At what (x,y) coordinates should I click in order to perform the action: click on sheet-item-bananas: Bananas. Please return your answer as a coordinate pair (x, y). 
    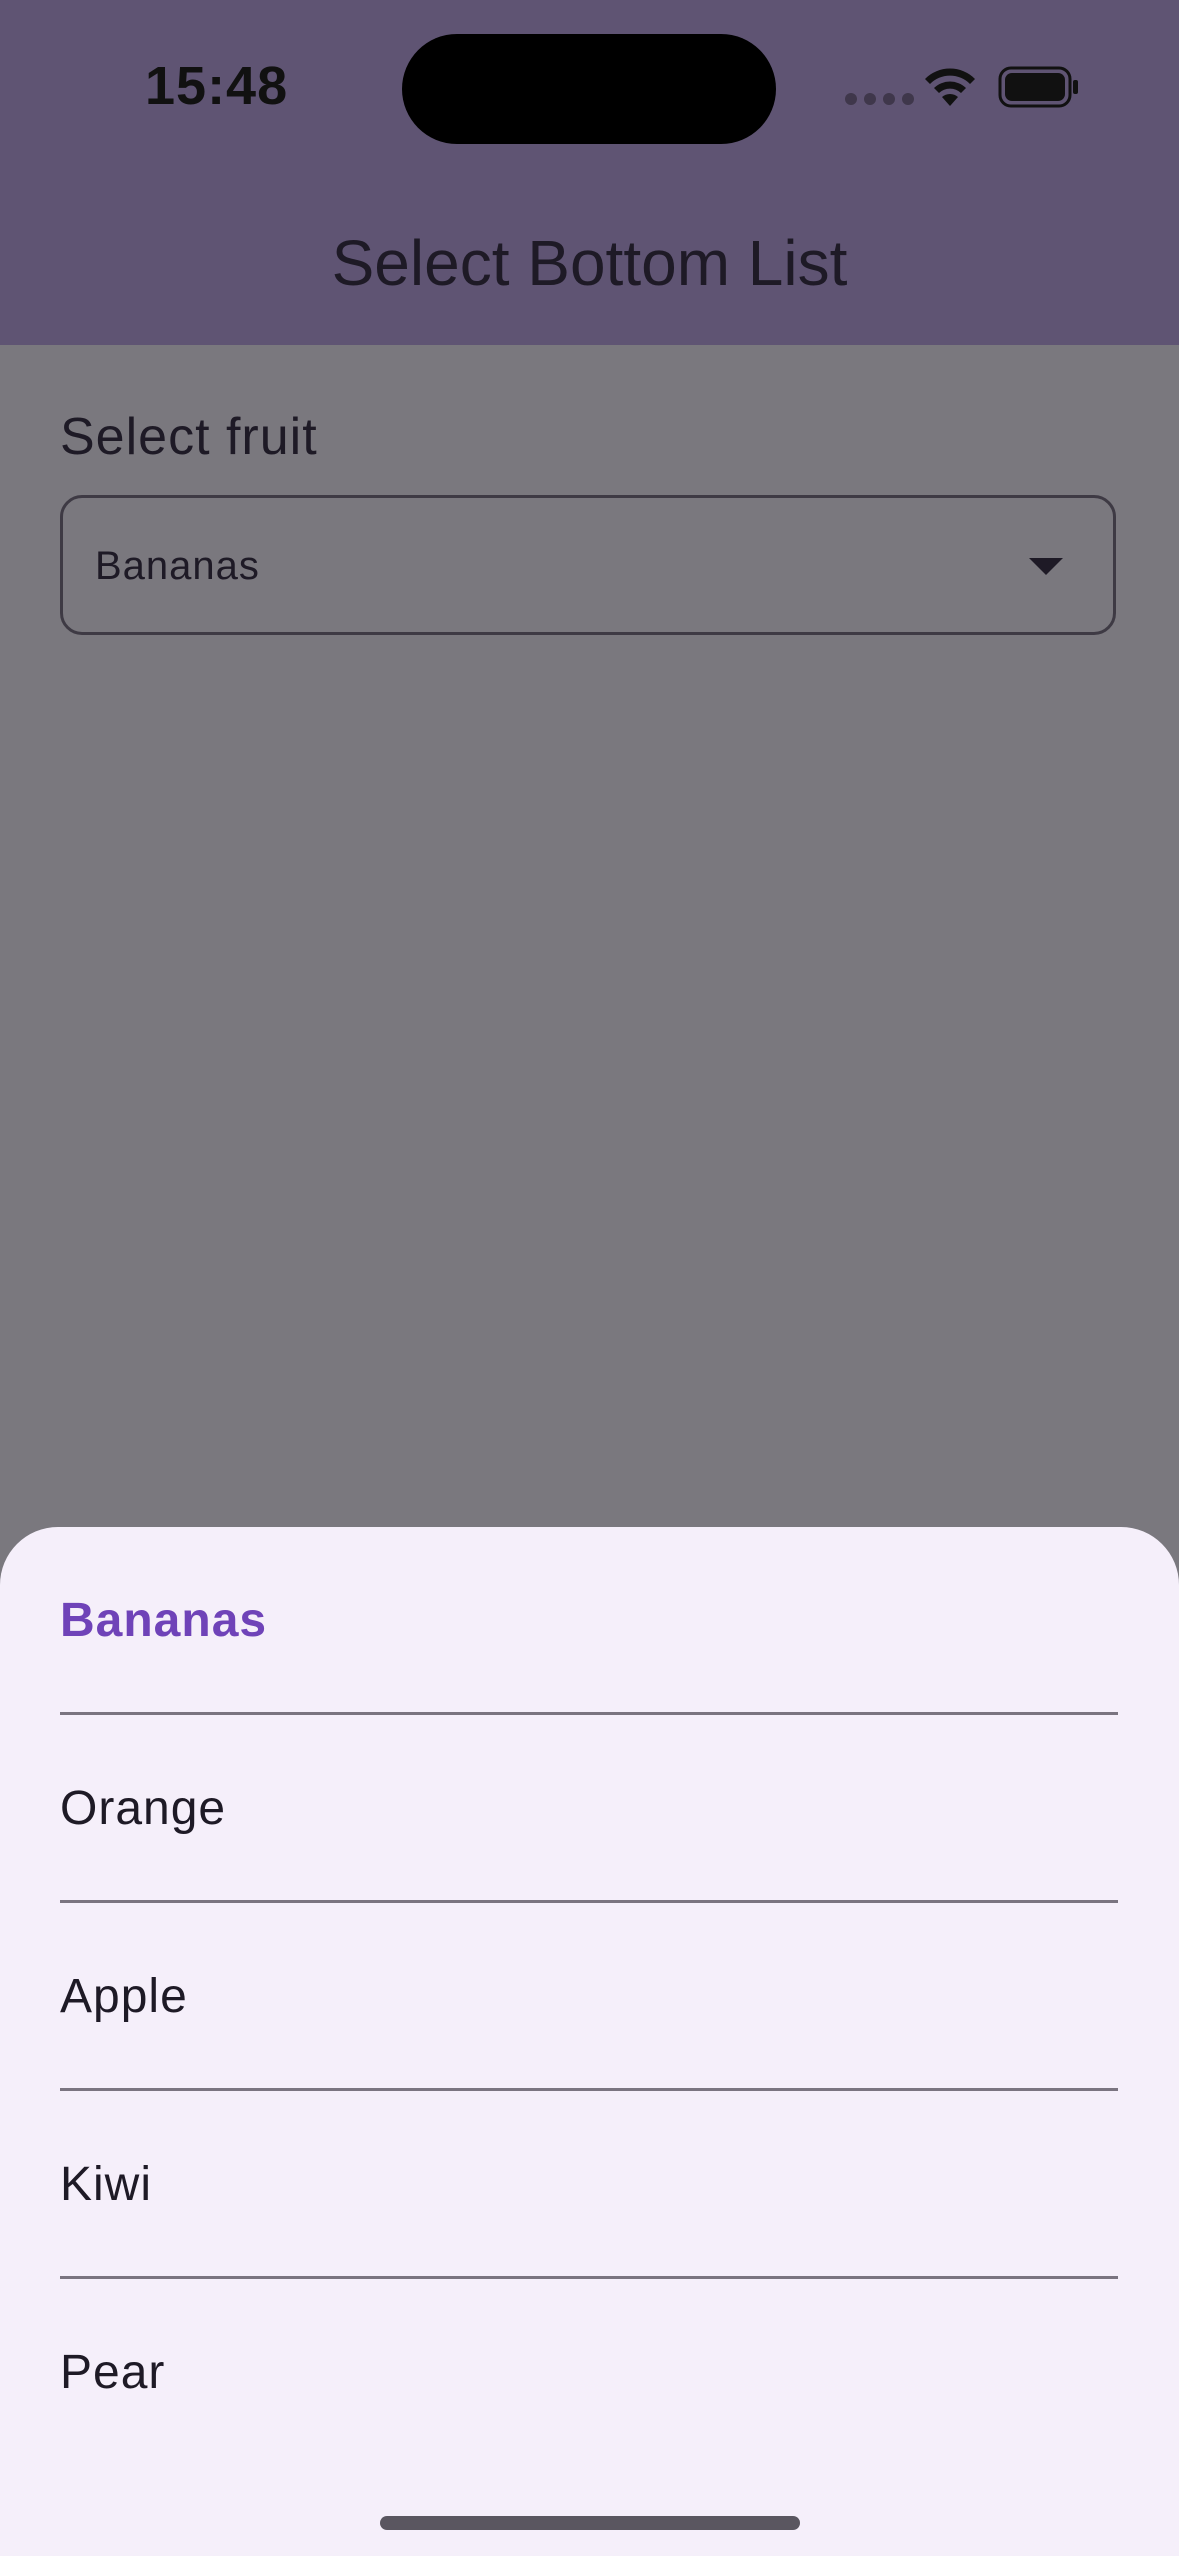
    Looking at the image, I should click on (589, 1621).